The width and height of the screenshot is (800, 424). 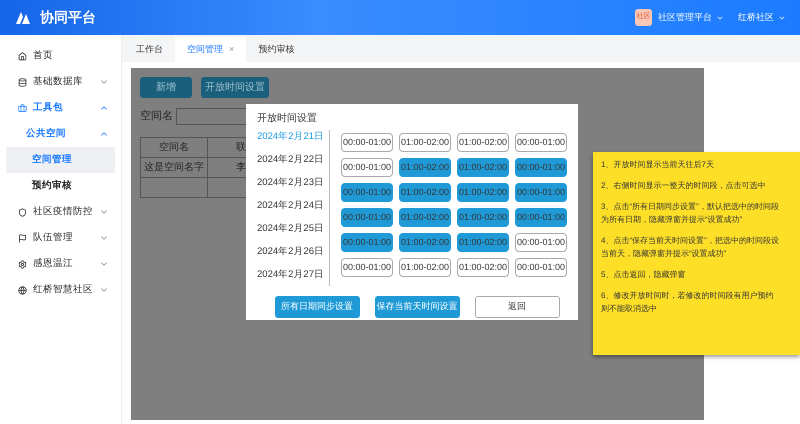 What do you see at coordinates (687, 296) in the screenshot?
I see `note-text: 6、修改开放时间时，若修改的时间段有用户预约` at bounding box center [687, 296].